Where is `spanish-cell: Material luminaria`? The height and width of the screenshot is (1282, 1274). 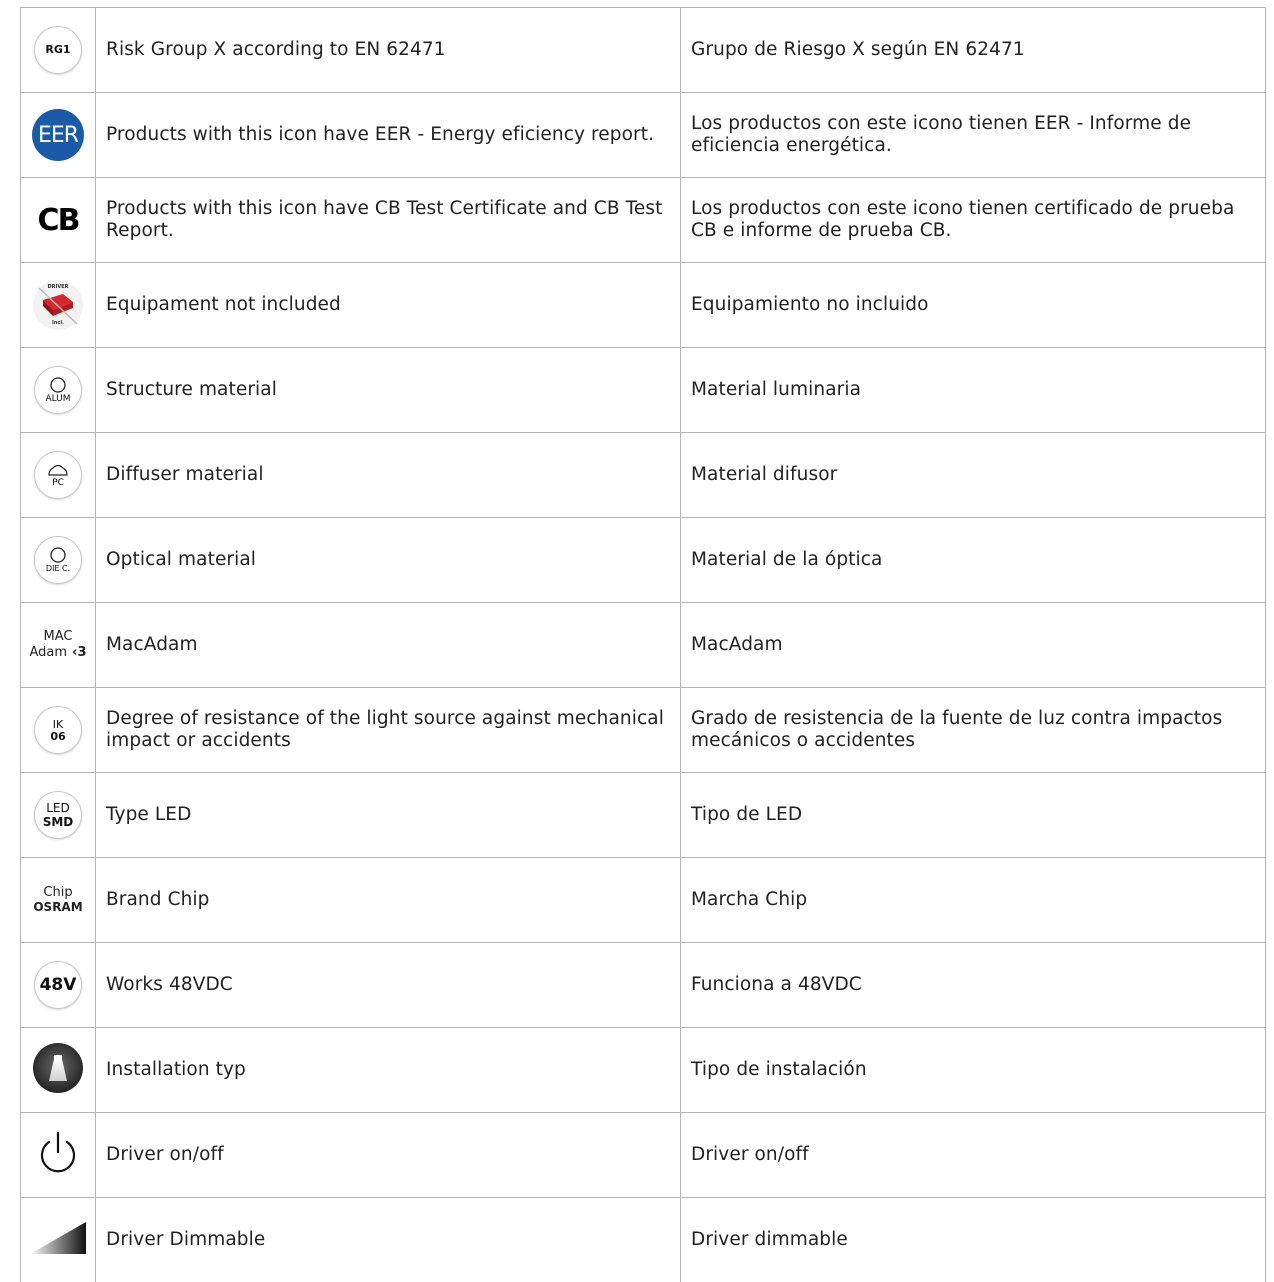
spanish-cell: Material luminaria is located at coordinates (973, 390).